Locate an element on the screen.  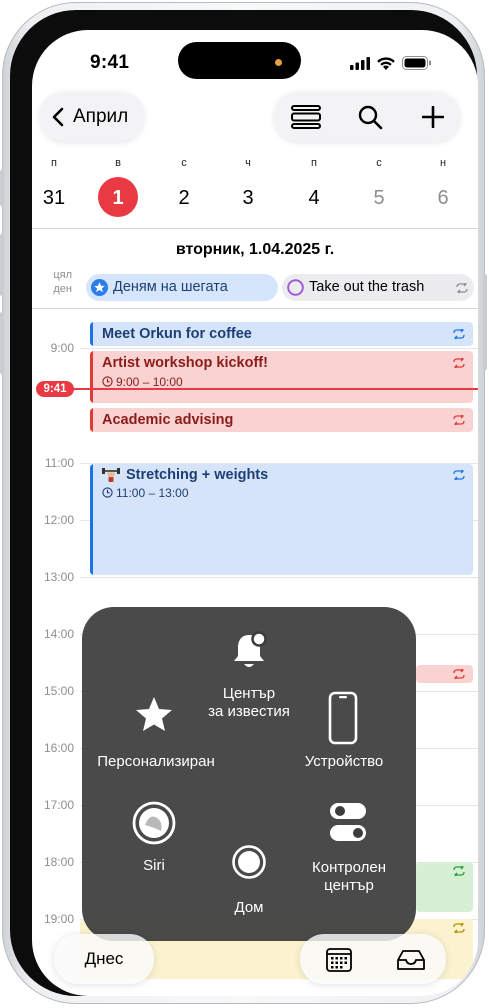
day-4: 4 is located at coordinates (314, 198).